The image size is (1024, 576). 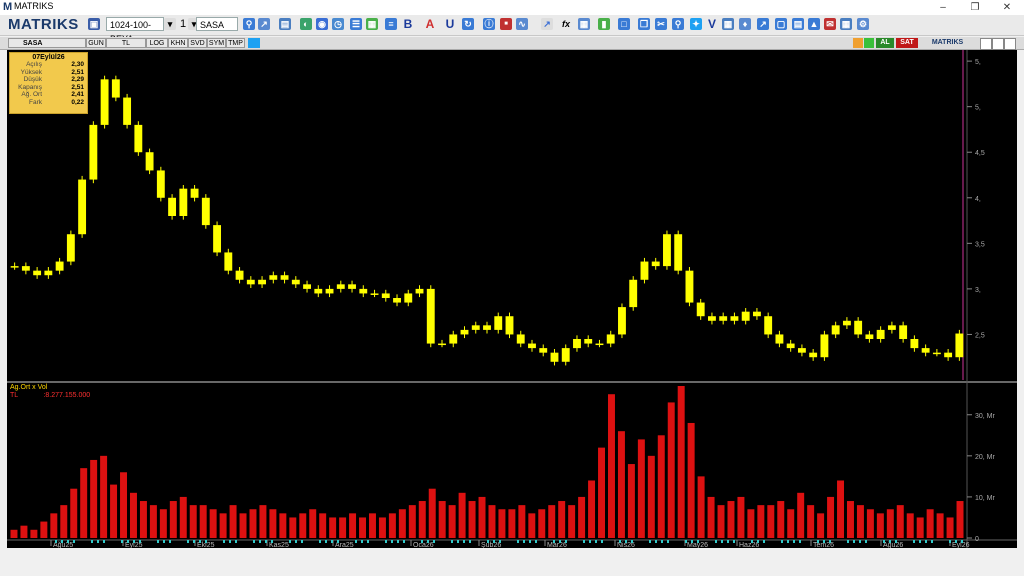 I want to click on search-icon: ⚲, so click(x=249, y=24).